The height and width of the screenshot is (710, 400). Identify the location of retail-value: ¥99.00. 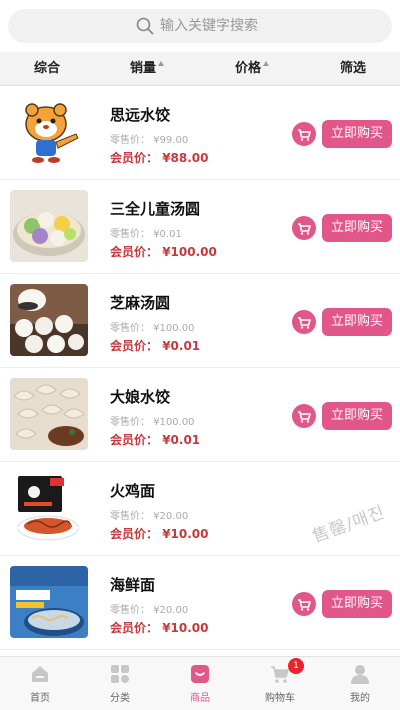
(171, 140).